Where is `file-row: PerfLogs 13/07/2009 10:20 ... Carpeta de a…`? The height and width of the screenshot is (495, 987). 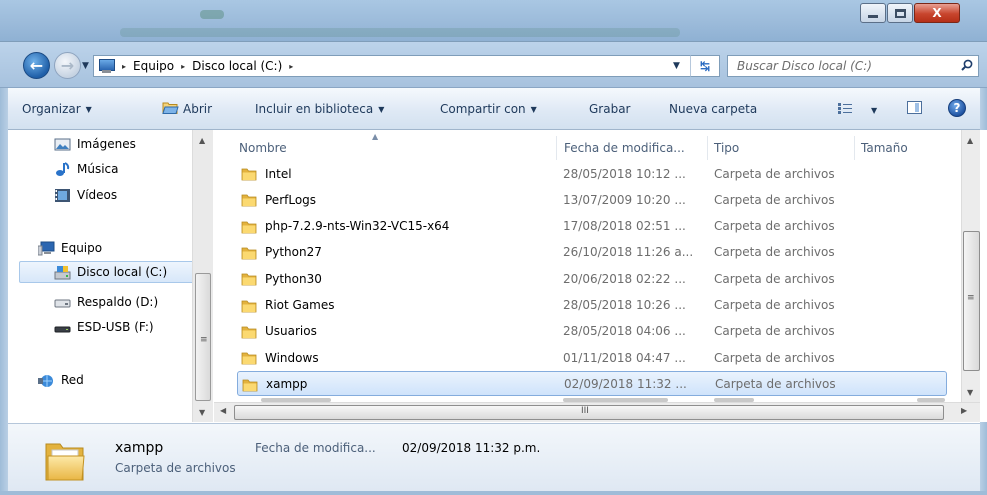
file-row: PerfLogs 13/07/2009 10:20 ... Carpeta de a… is located at coordinates (592, 199).